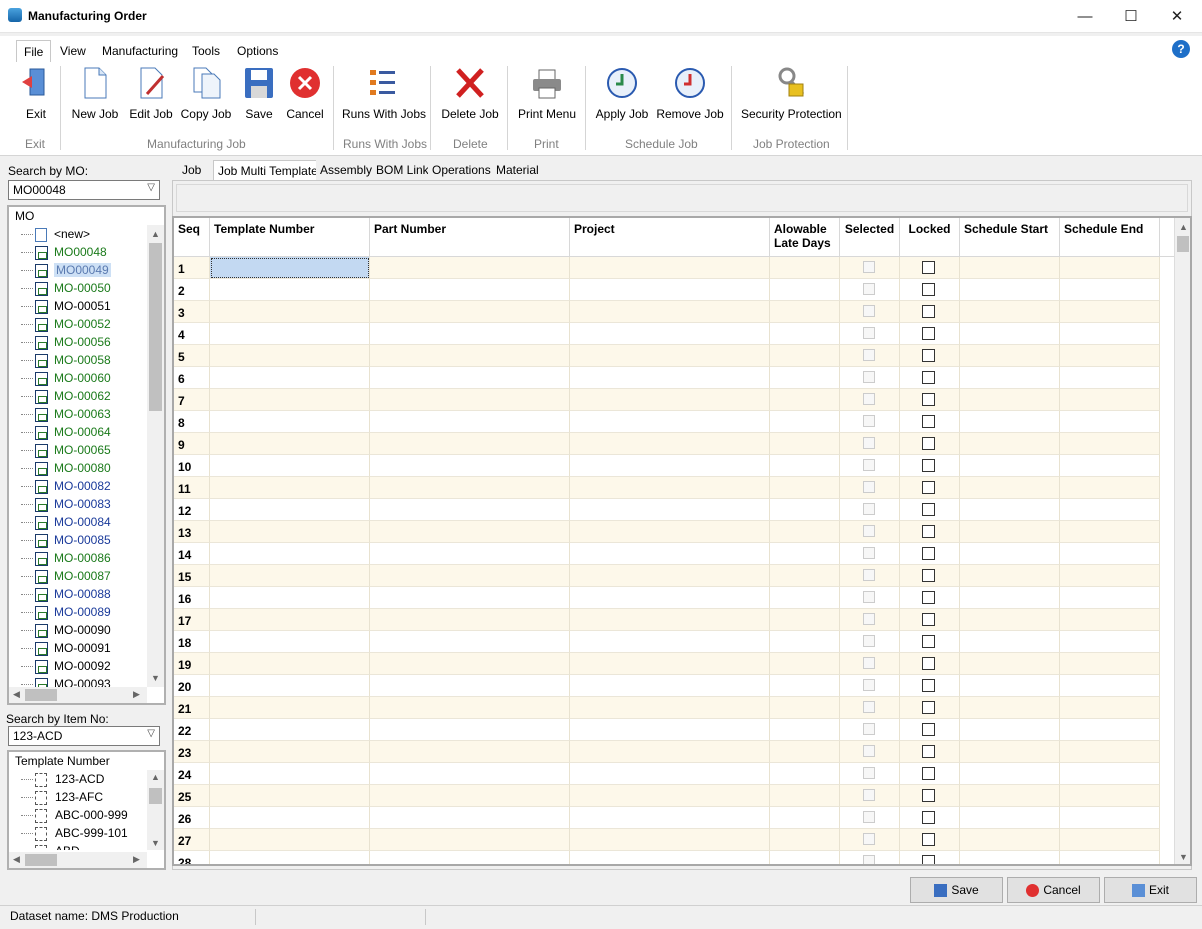 Image resolution: width=1202 pixels, height=929 pixels. What do you see at coordinates (66, 272) in the screenshot?
I see `tree-node-mo: MO00049` at bounding box center [66, 272].